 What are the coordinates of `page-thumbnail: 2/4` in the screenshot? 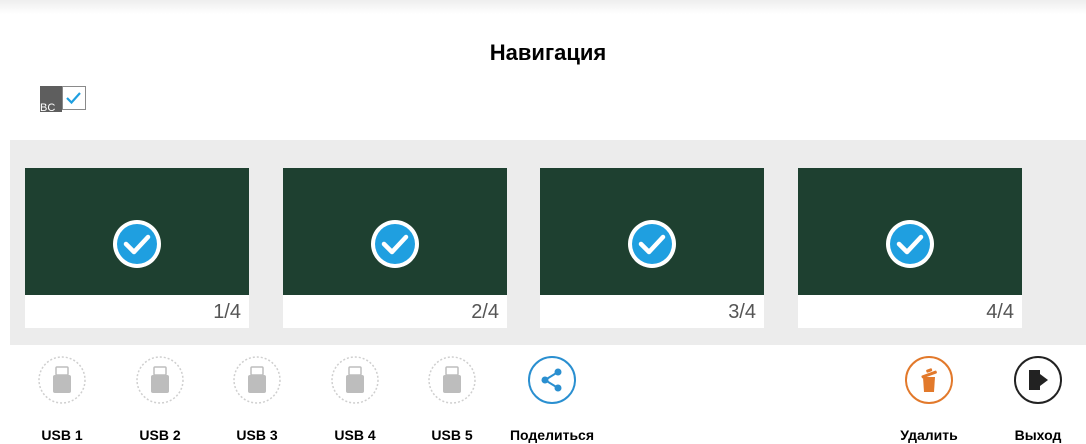 It's located at (395, 248).